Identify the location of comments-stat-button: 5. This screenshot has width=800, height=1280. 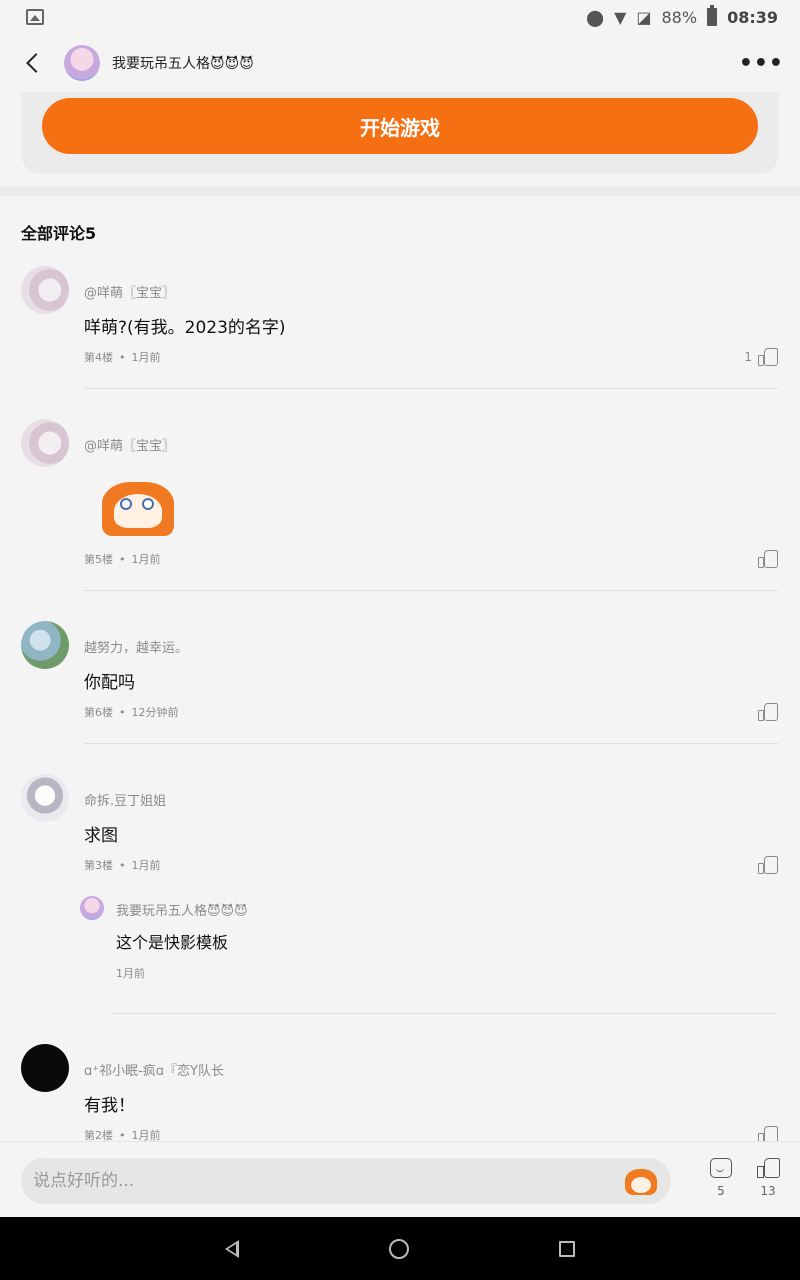
(721, 1178).